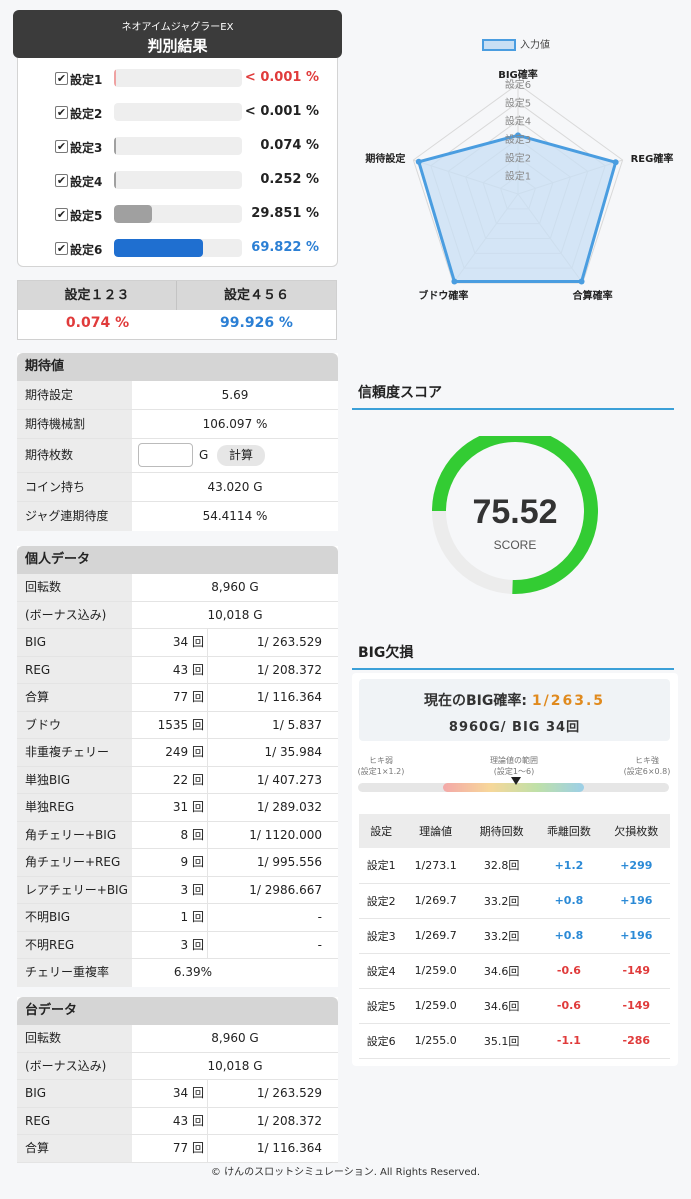 The width and height of the screenshot is (691, 1199). Describe the element at coordinates (74, 1038) in the screenshot. I see `machine-games-label: 回転数` at that location.